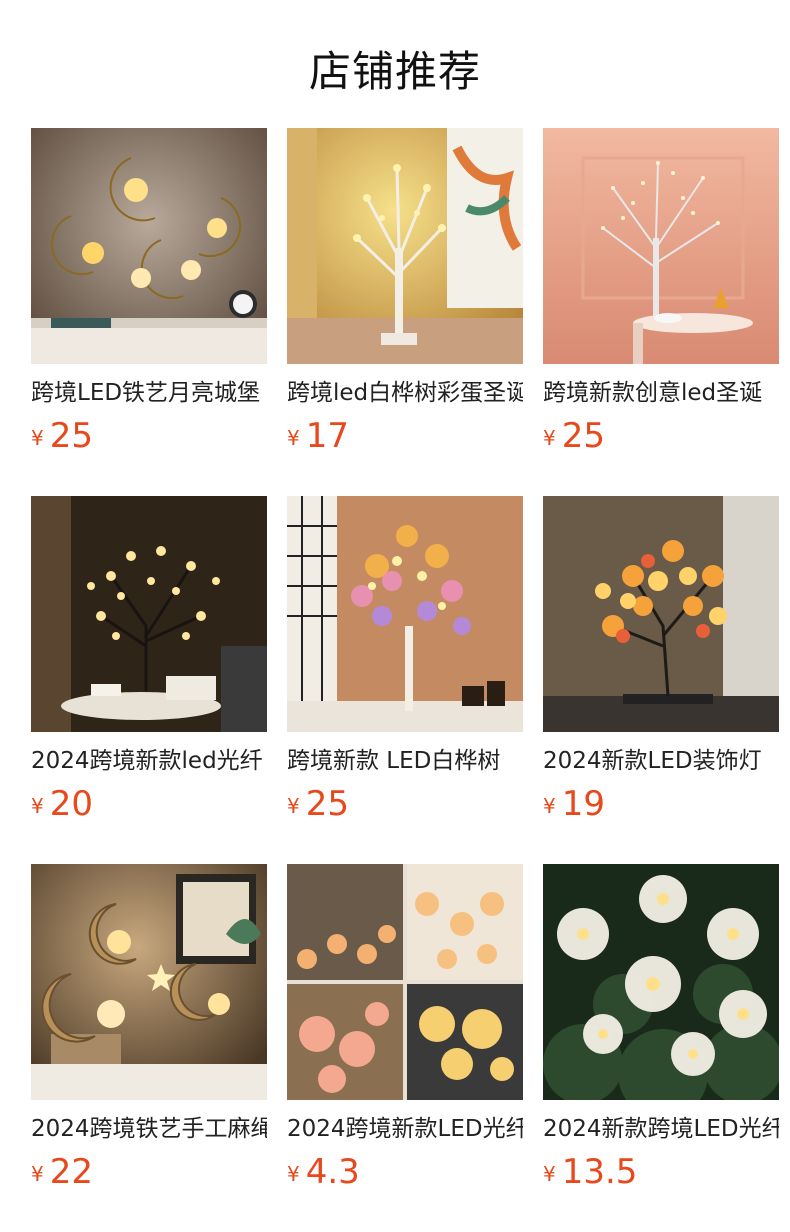 This screenshot has height=1232, width=790. What do you see at coordinates (661, 1129) in the screenshot?
I see `product-name: 2024新款跨境LED光纤` at bounding box center [661, 1129].